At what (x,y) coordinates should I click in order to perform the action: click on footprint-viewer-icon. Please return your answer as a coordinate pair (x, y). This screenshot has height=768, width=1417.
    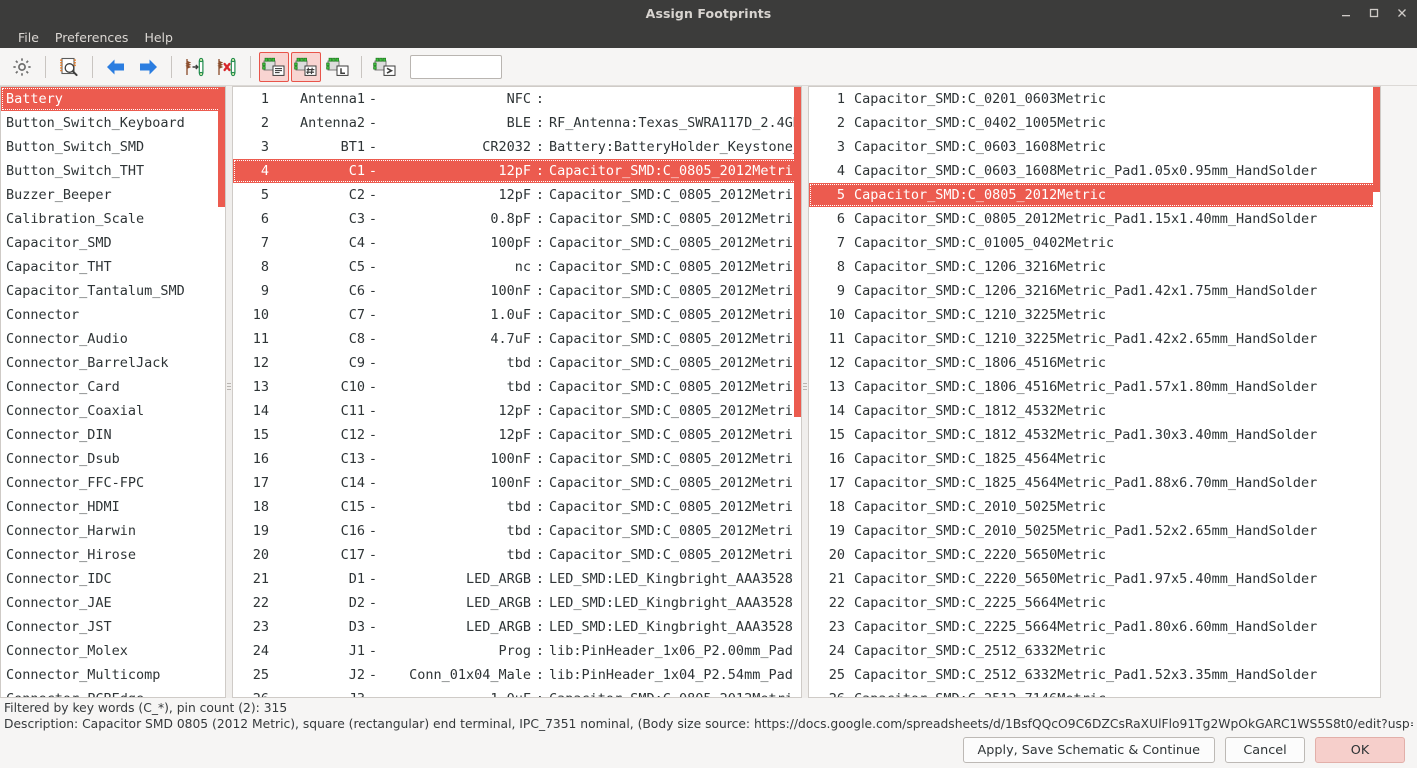
    Looking at the image, I should click on (69, 67).